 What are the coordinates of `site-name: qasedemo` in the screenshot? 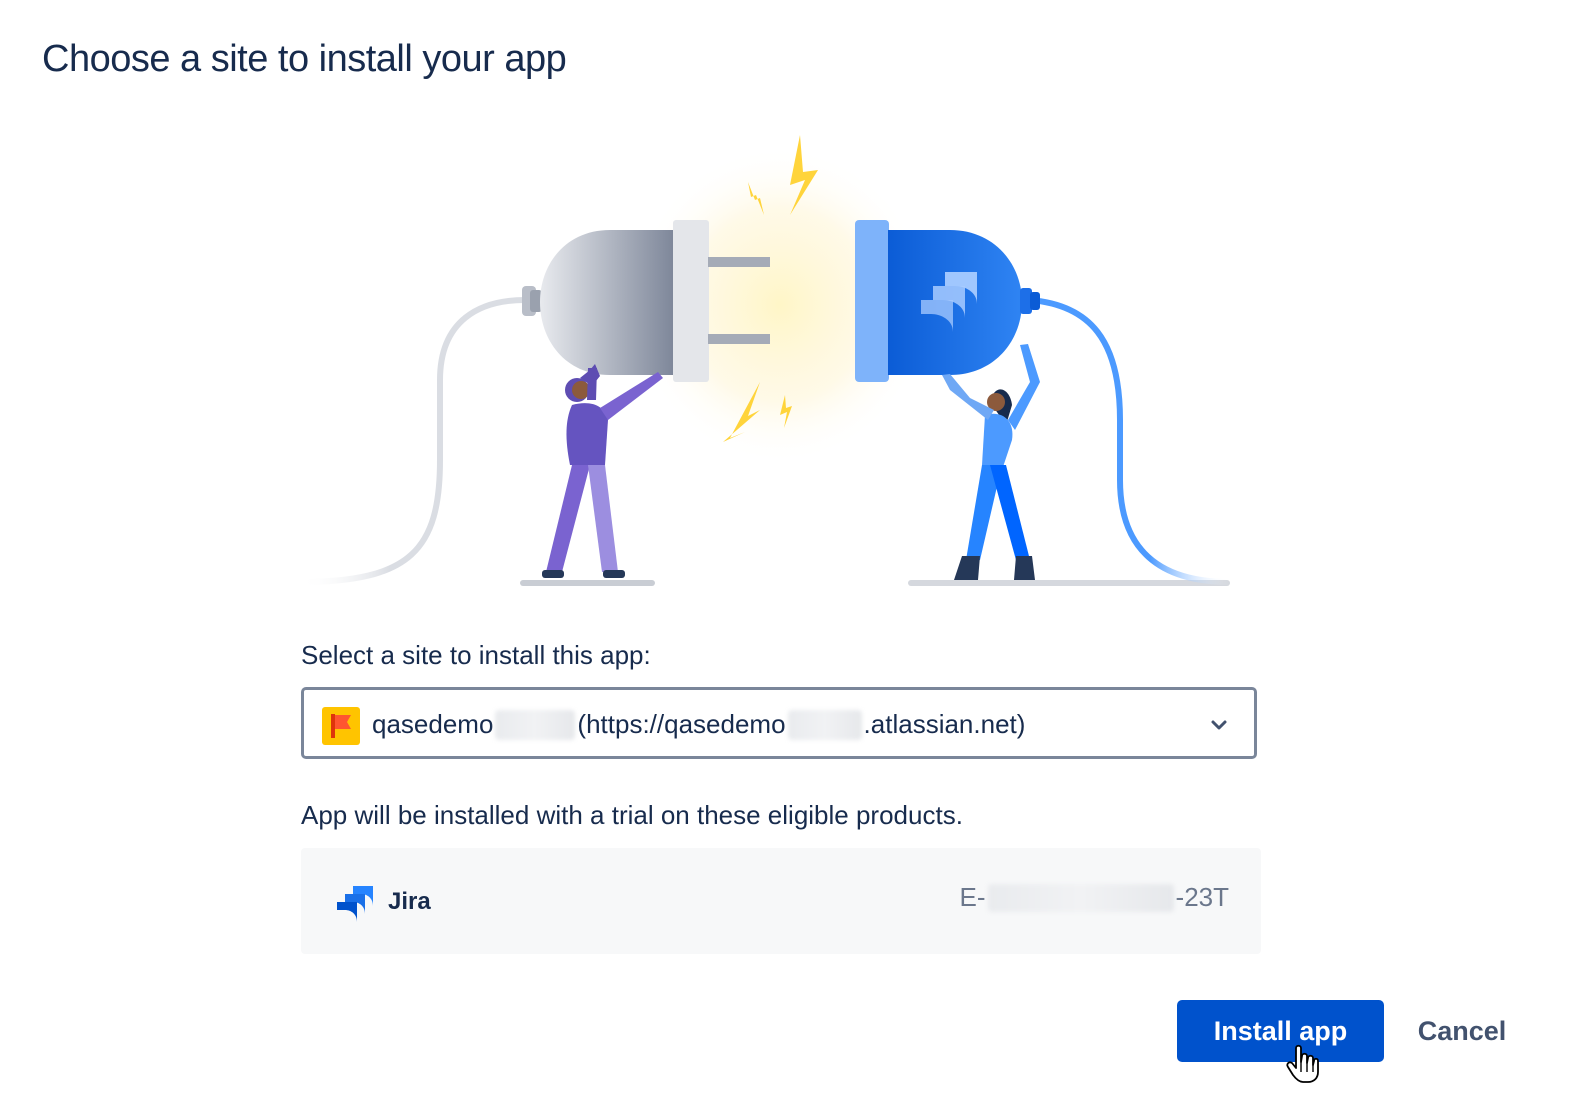 It's located at (433, 724).